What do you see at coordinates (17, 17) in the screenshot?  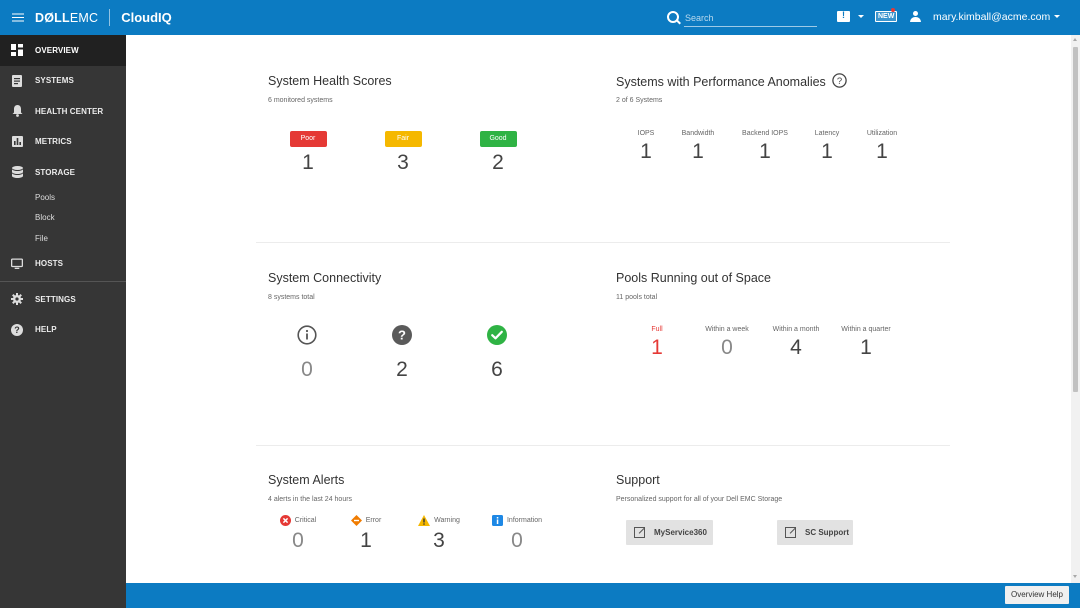 I see `menu-icon` at bounding box center [17, 17].